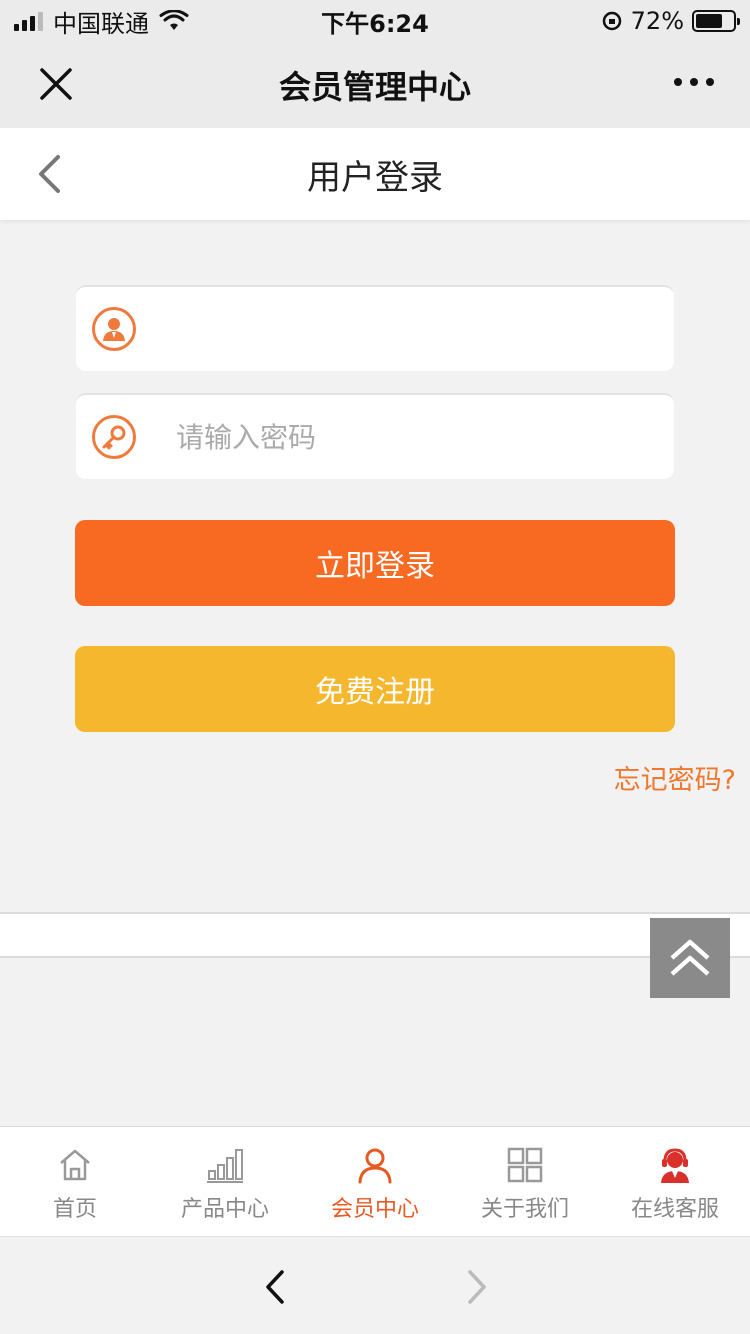 Image resolution: width=750 pixels, height=1334 pixels. Describe the element at coordinates (674, 1209) in the screenshot. I see `nav-label: 在线客服` at that location.